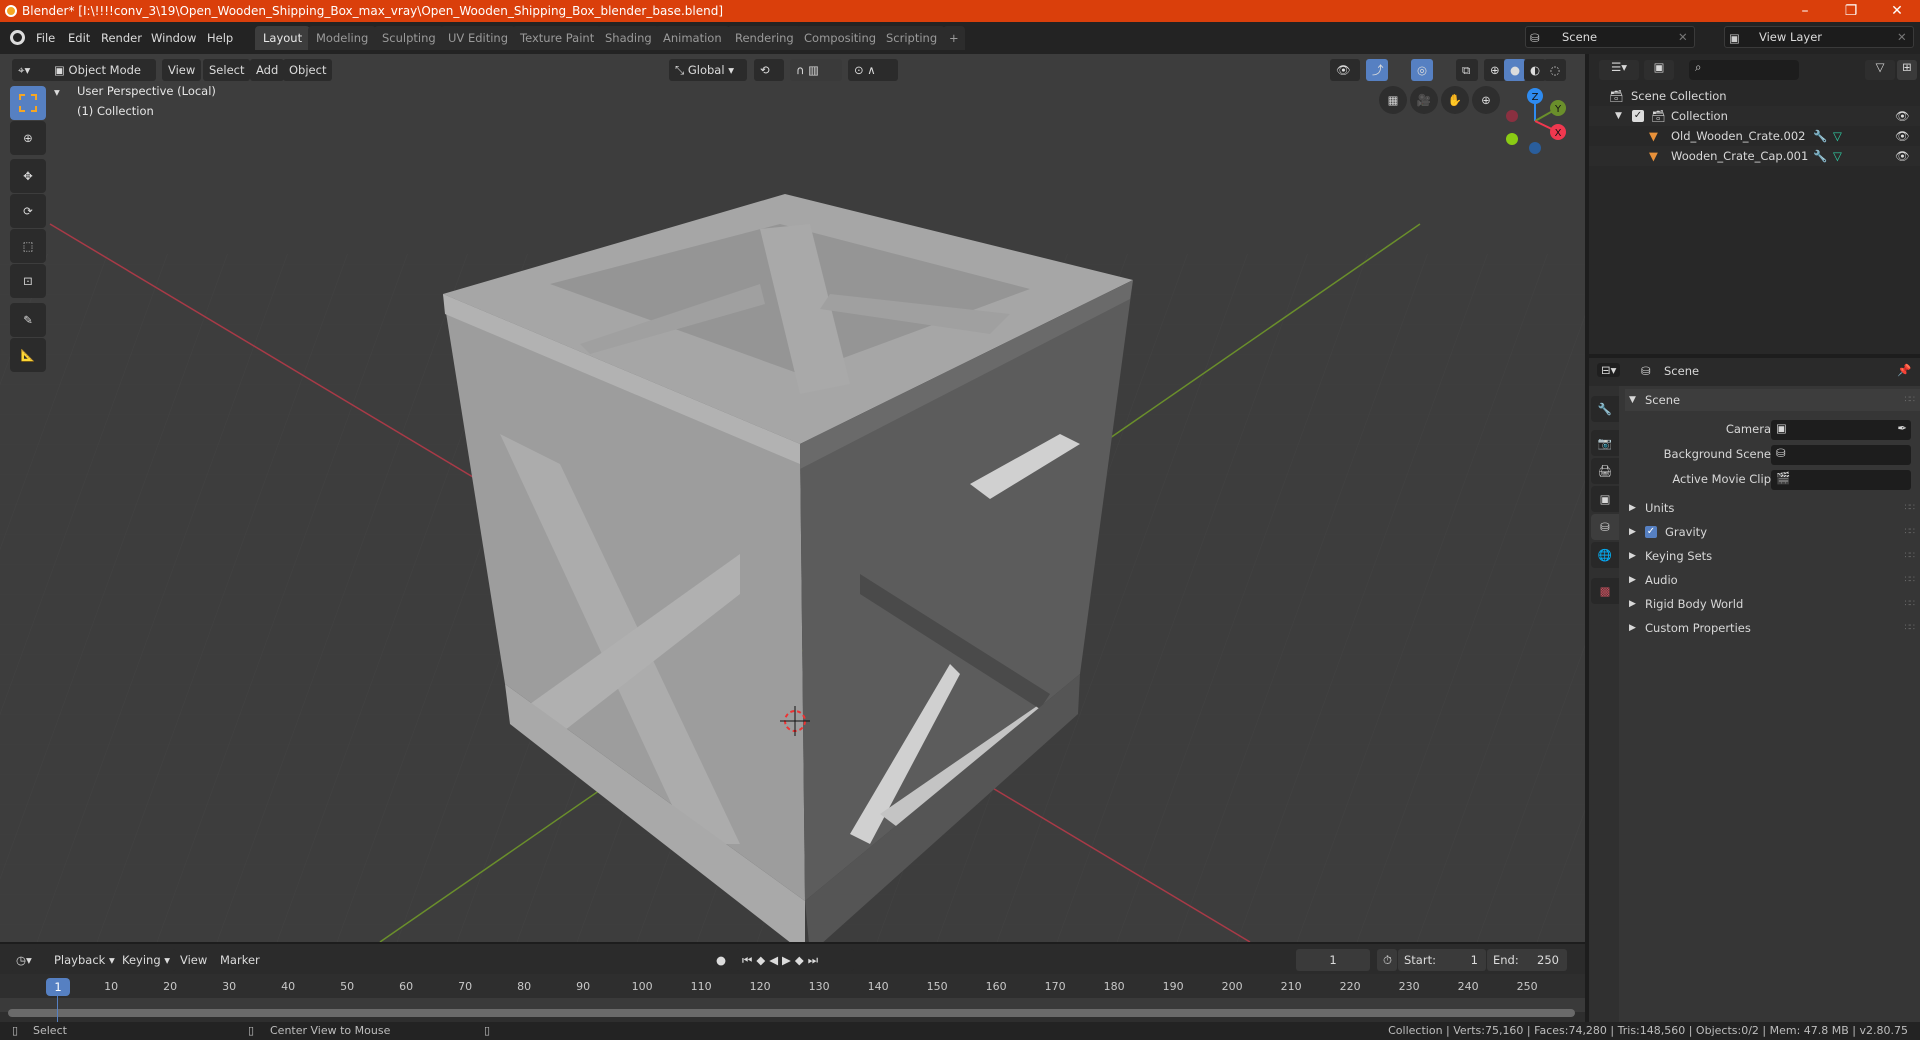  What do you see at coordinates (791, 1013) in the screenshot?
I see `timeline-scrollbar` at bounding box center [791, 1013].